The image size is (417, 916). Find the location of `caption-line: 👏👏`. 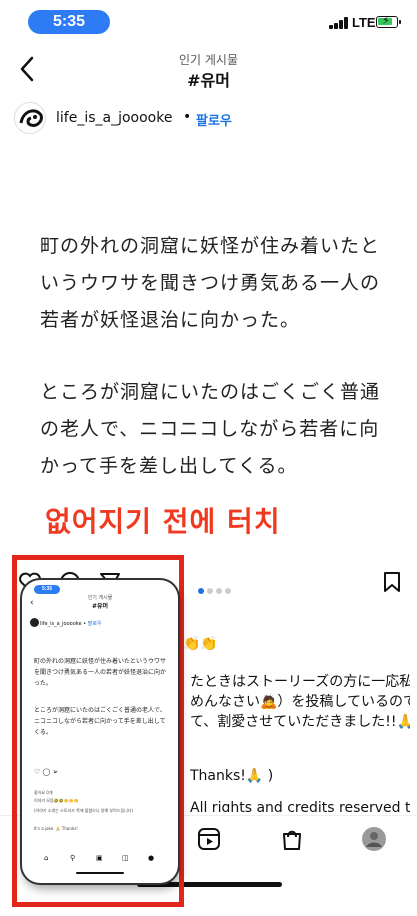

caption-line: 👏👏 is located at coordinates (200, 644).